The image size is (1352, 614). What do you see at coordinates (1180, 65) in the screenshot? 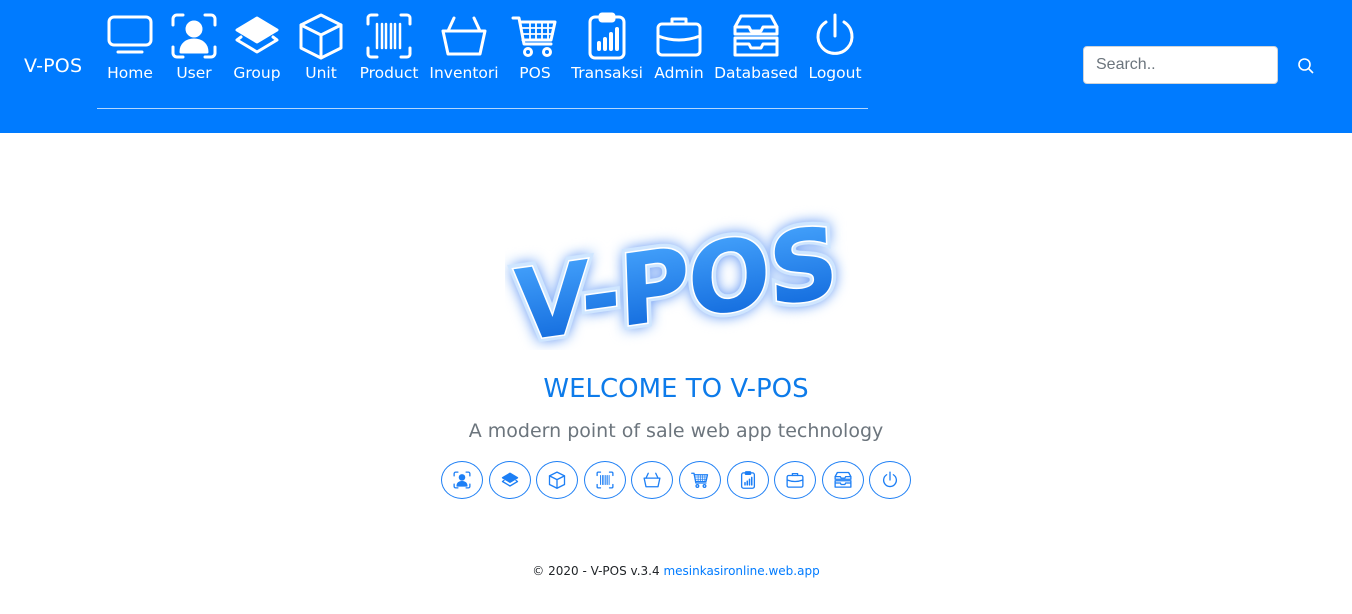
I see `search-input` at bounding box center [1180, 65].